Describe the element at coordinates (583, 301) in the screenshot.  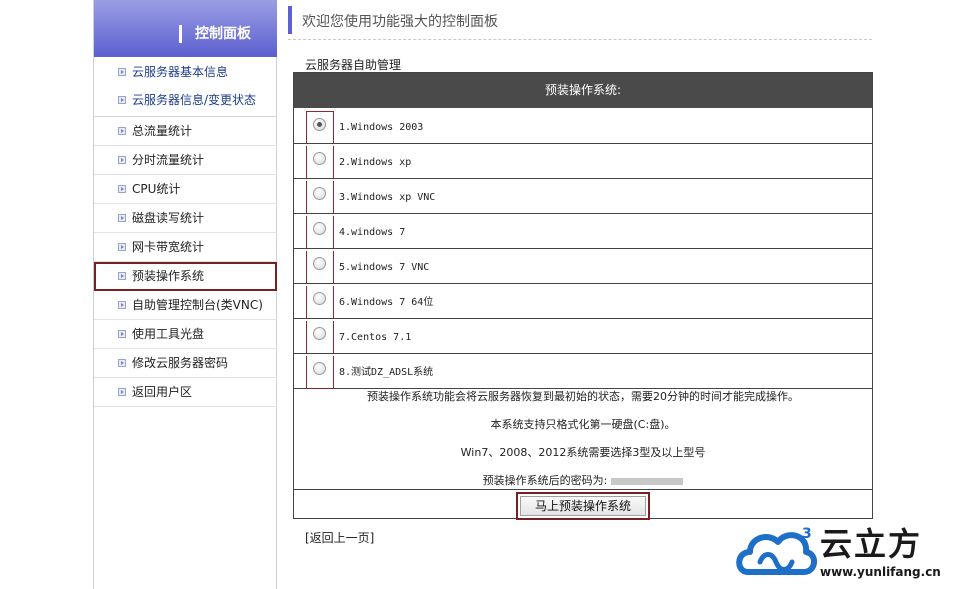
I see `os-option-row: 6.Windows 7 64位` at that location.